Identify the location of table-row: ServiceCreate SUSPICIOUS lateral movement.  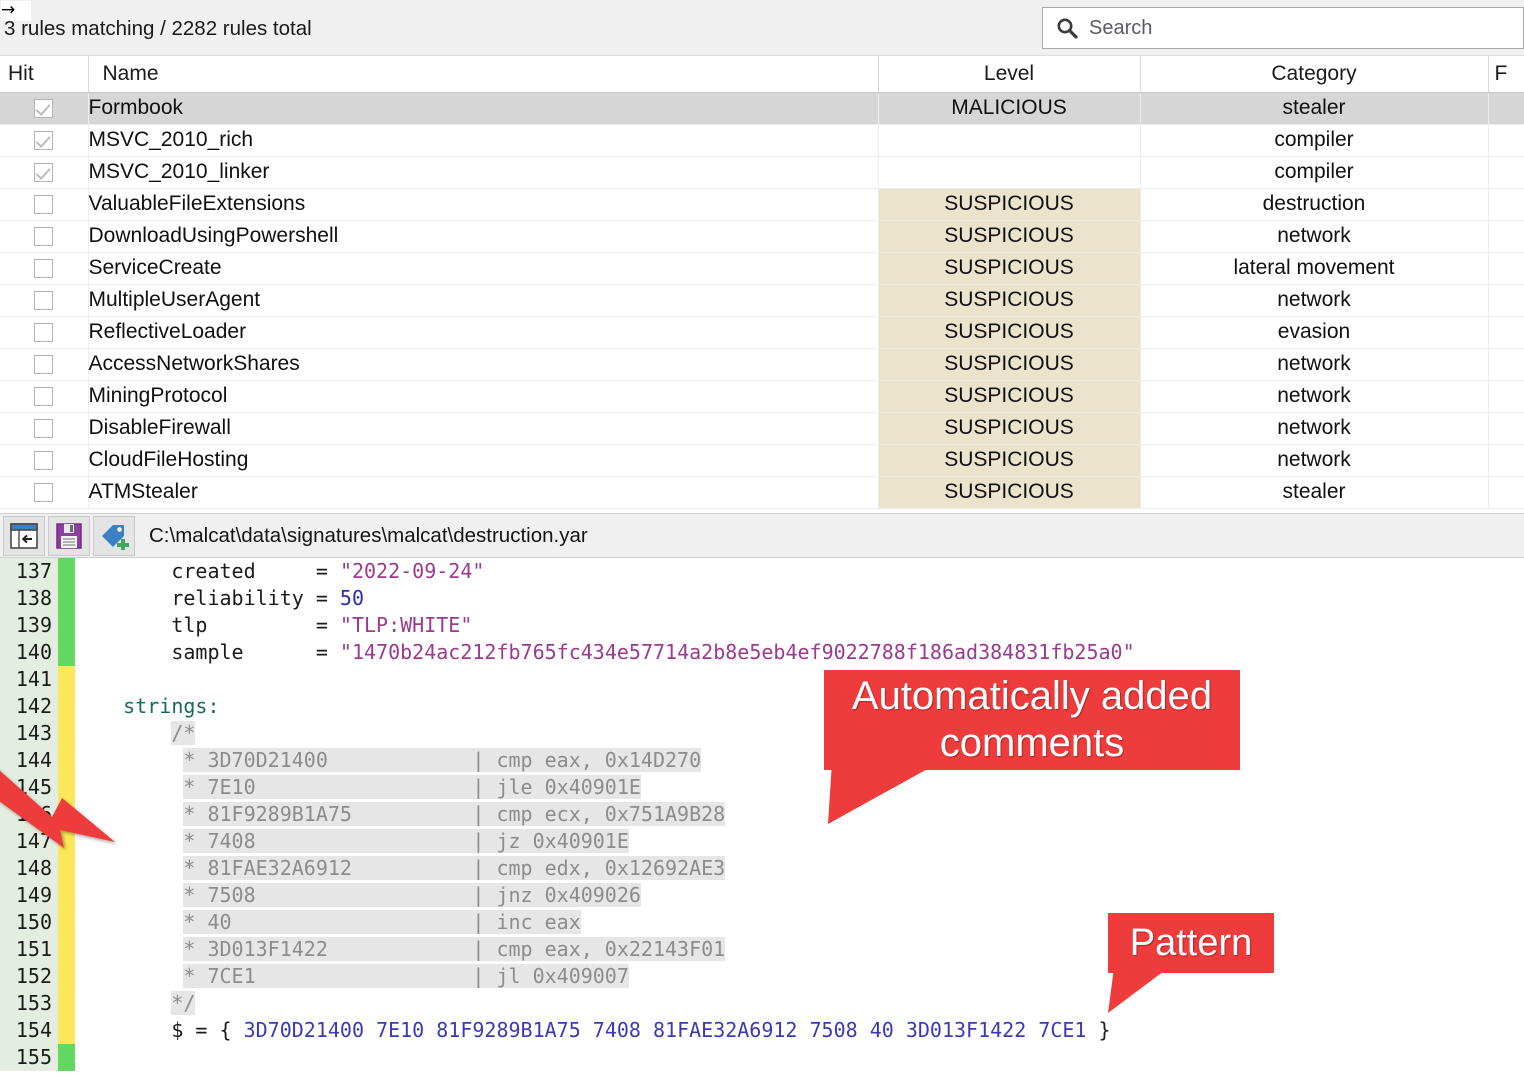
(762, 268).